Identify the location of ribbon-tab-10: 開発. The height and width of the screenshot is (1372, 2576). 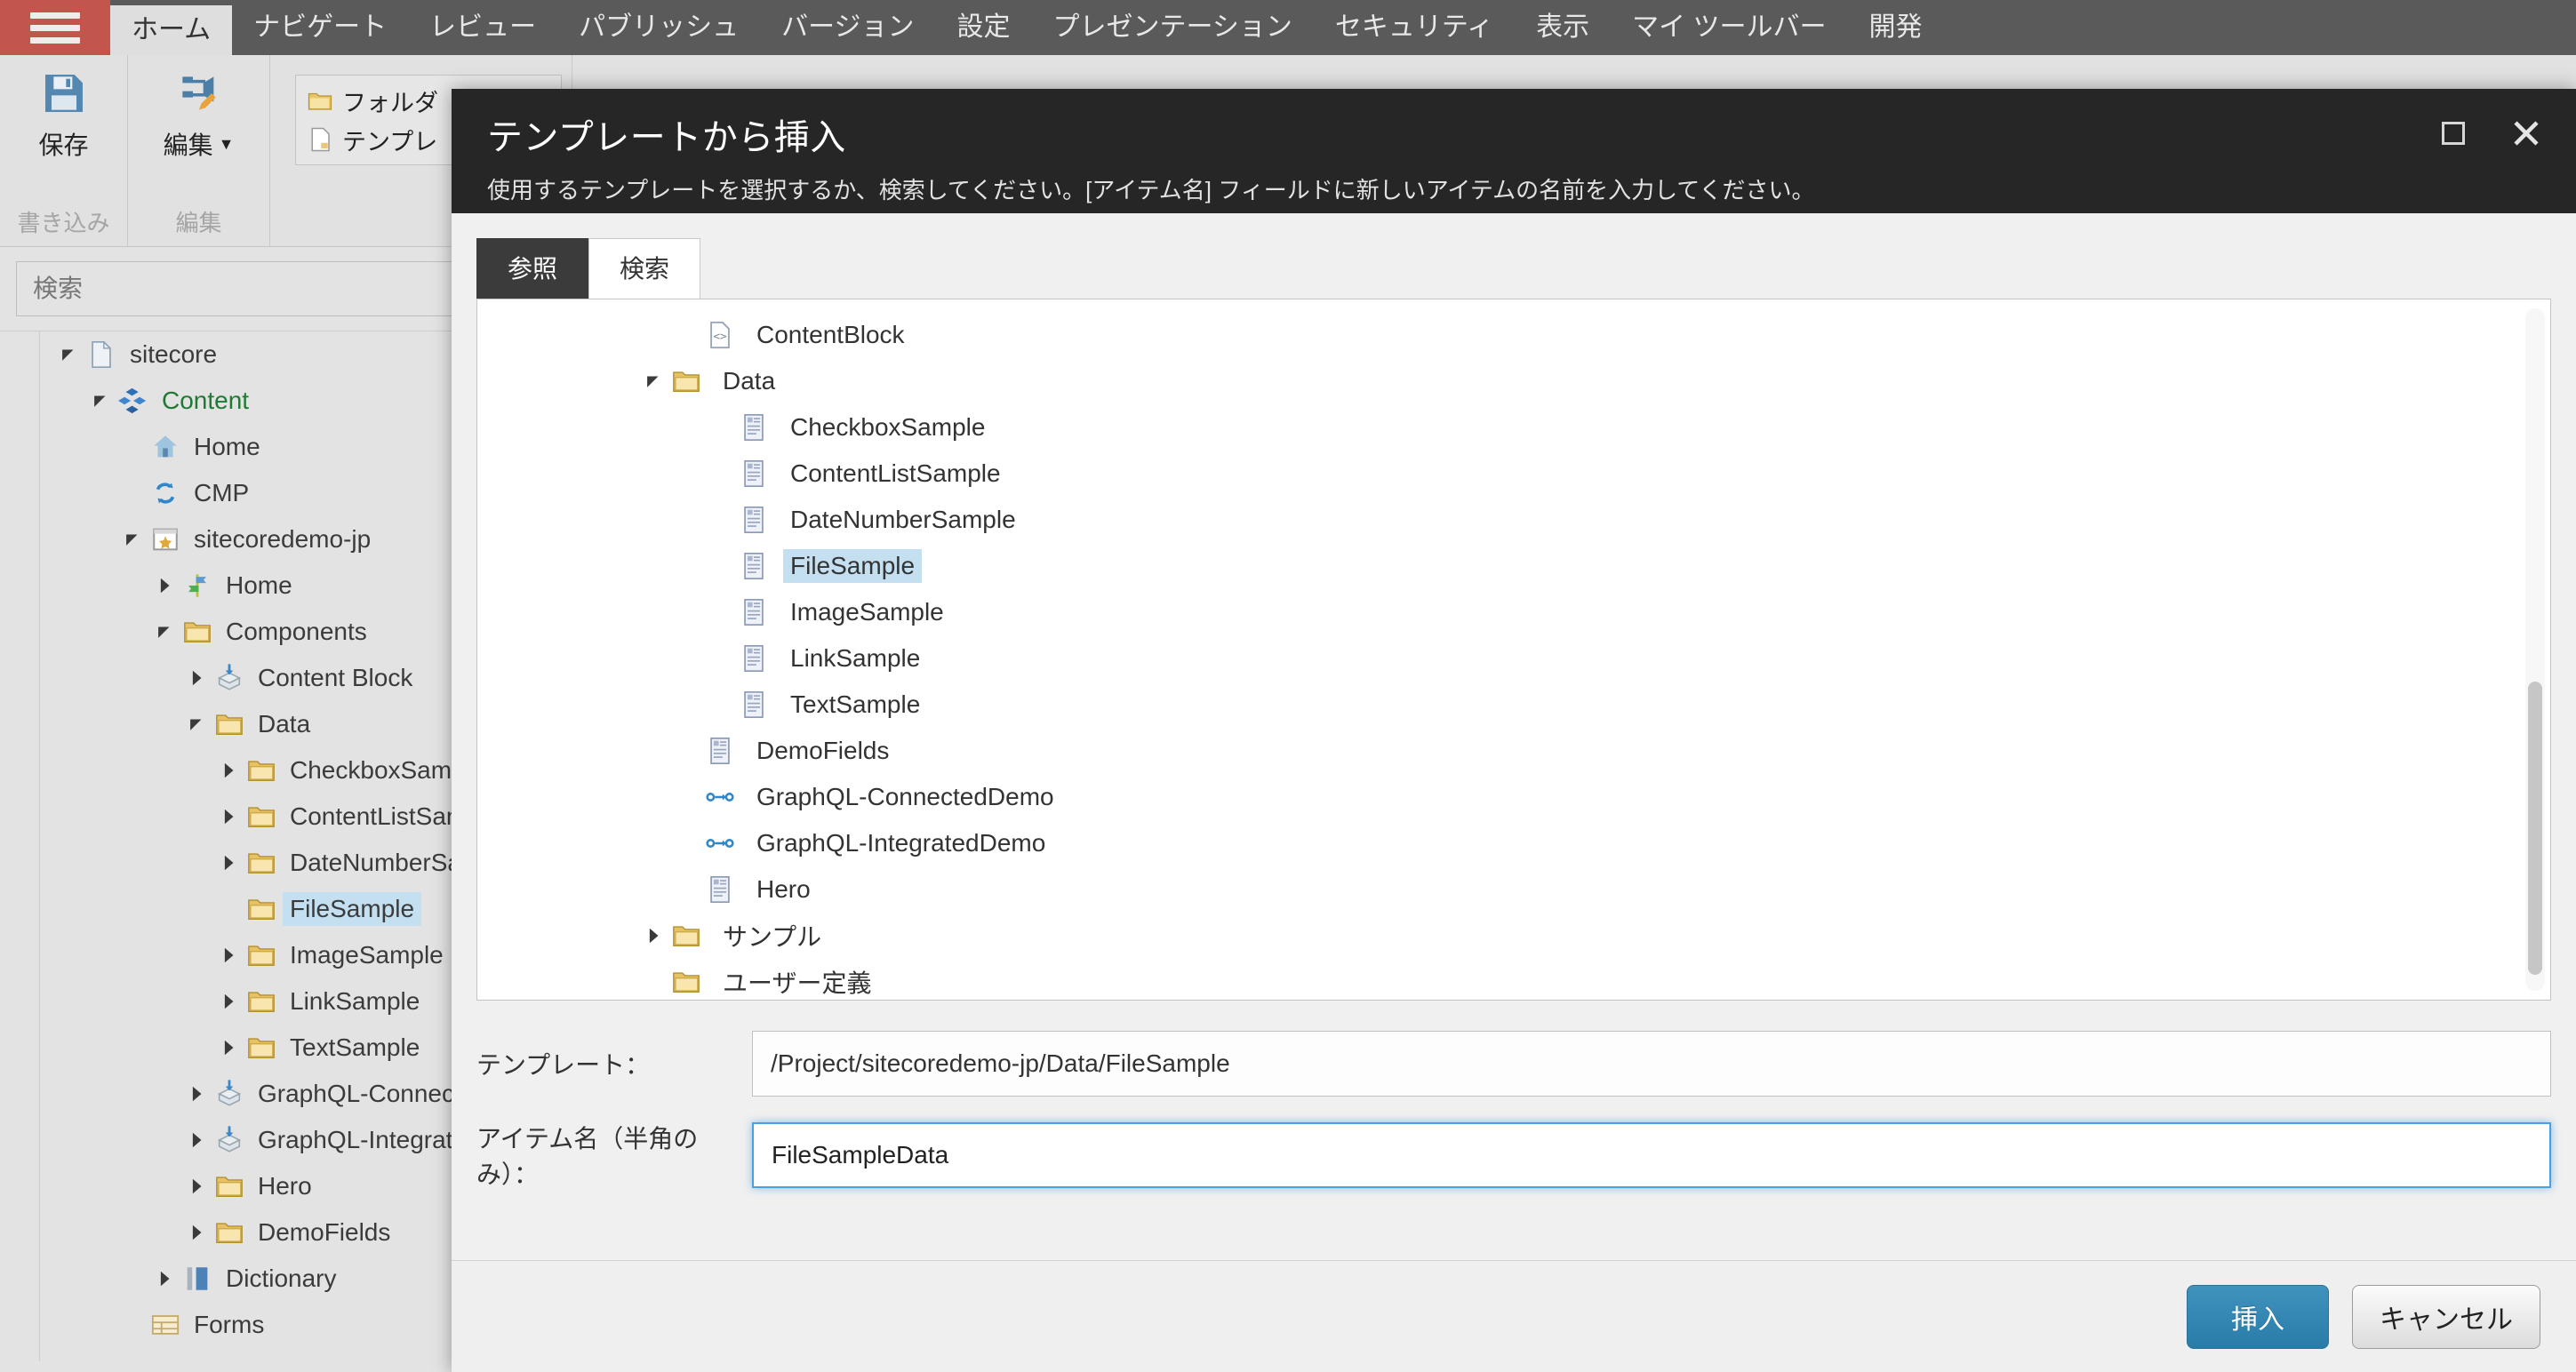
(1895, 28).